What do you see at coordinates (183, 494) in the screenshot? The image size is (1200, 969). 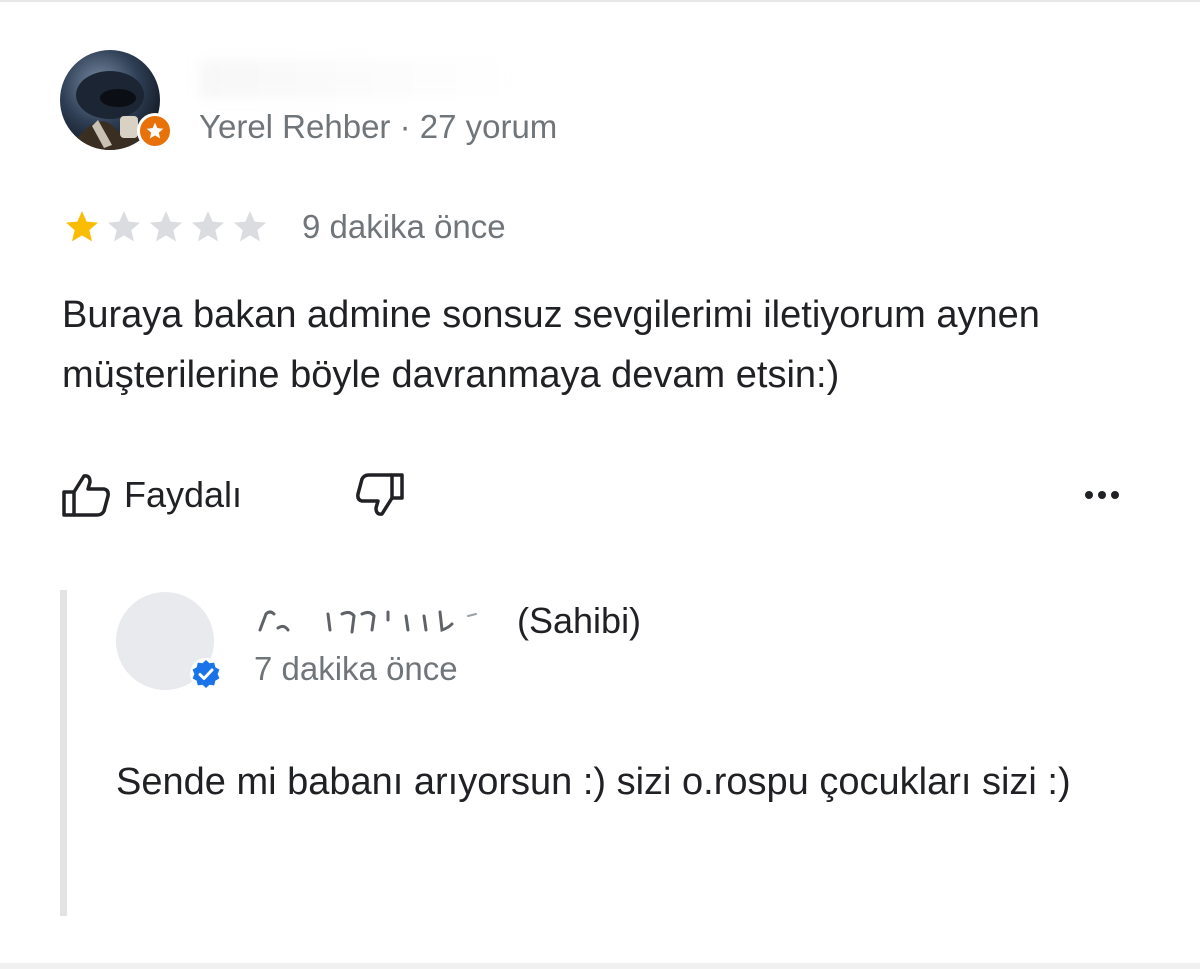 I see `helpful-label: Faydalı` at bounding box center [183, 494].